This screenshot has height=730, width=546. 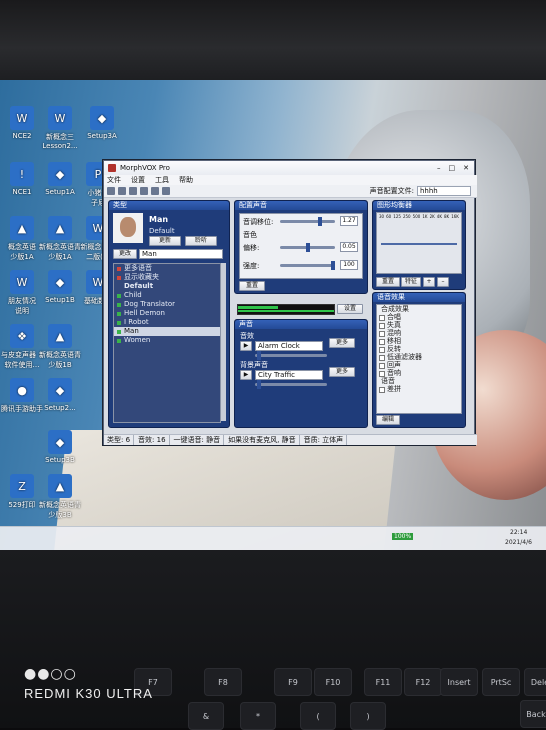 What do you see at coordinates (501, 682) in the screenshot?
I see `keyboard-key: PrtSc` at bounding box center [501, 682].